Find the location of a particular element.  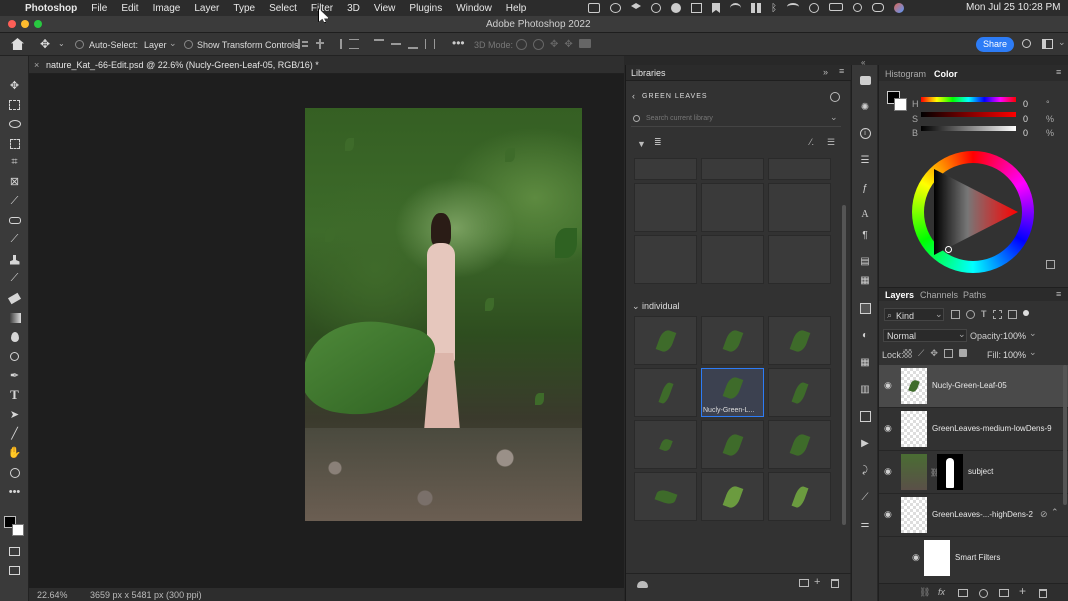

swatches-icon: ▦ is located at coordinates (865, 362).